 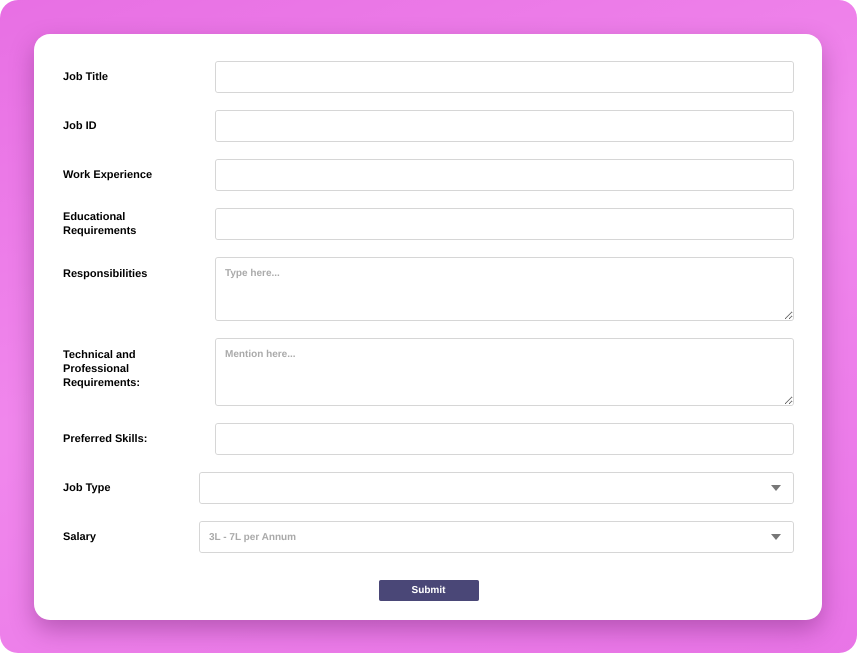 What do you see at coordinates (86, 77) in the screenshot?
I see `field-label: Job Title` at bounding box center [86, 77].